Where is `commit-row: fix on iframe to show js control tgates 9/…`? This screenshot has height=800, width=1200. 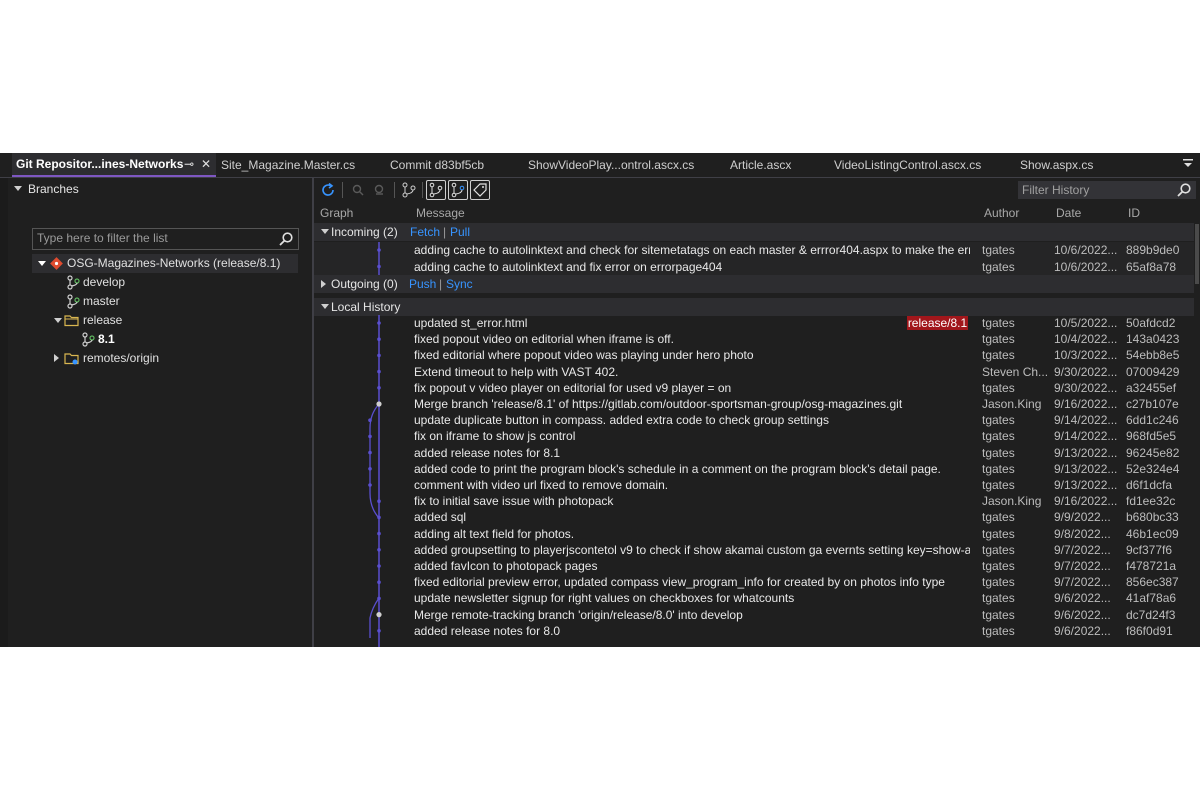
commit-row: fix on iframe to show js control tgates 9/… is located at coordinates (754, 436).